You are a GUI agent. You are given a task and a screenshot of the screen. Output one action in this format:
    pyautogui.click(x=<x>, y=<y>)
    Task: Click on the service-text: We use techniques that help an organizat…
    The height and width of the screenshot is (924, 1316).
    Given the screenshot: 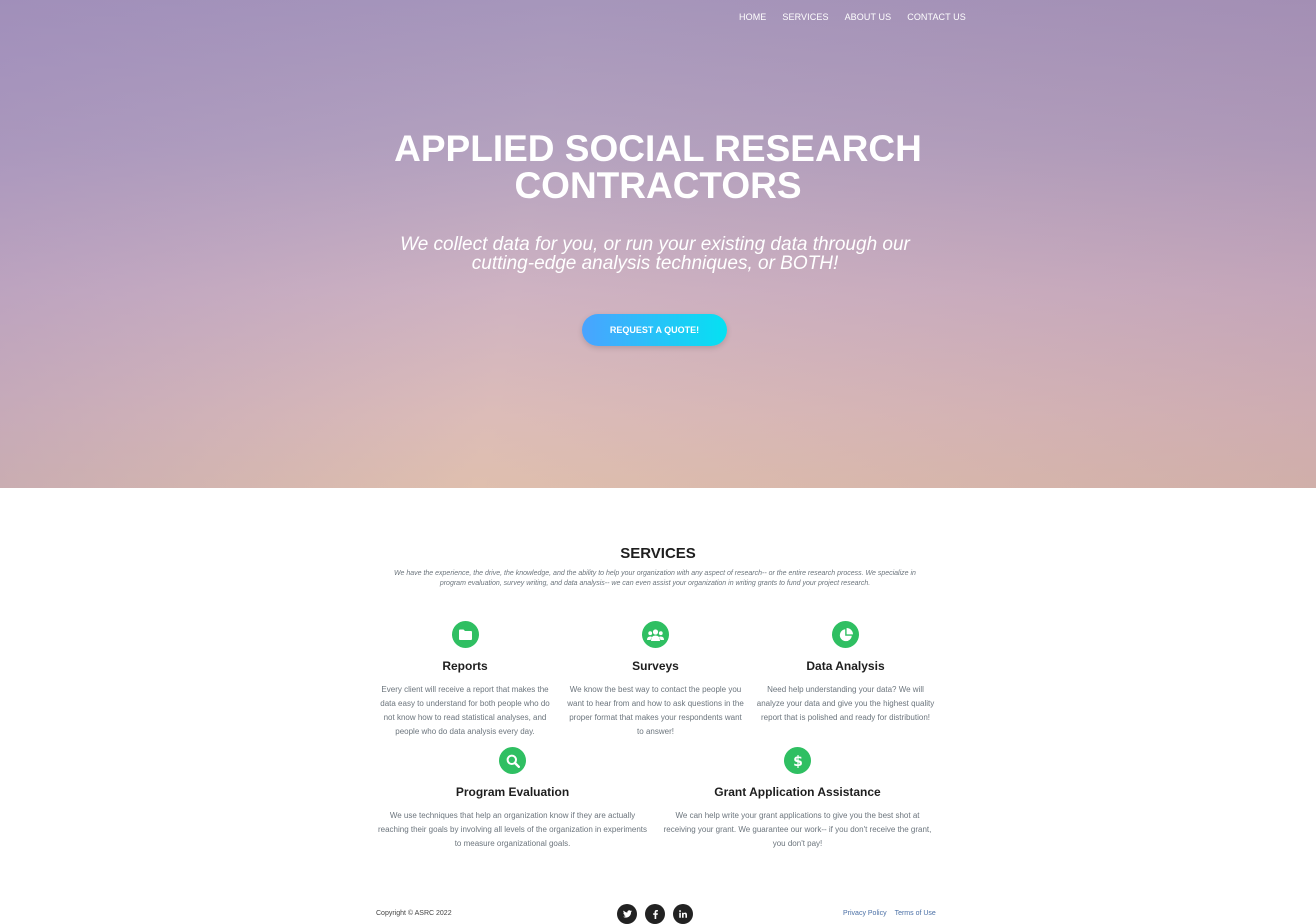 What is the action you would take?
    pyautogui.click(x=512, y=829)
    